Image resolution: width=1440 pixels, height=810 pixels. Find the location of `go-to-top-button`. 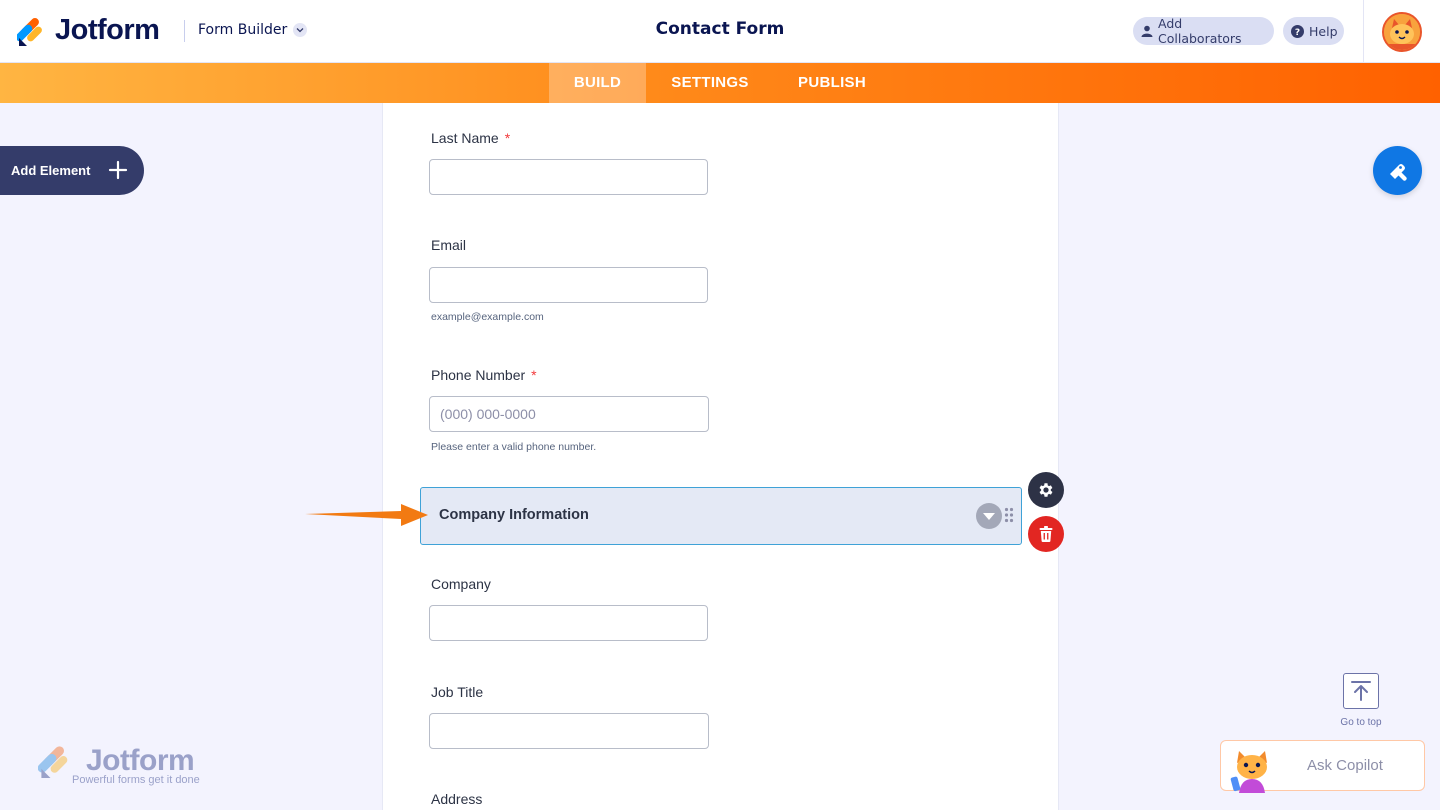

go-to-top-button is located at coordinates (1361, 691).